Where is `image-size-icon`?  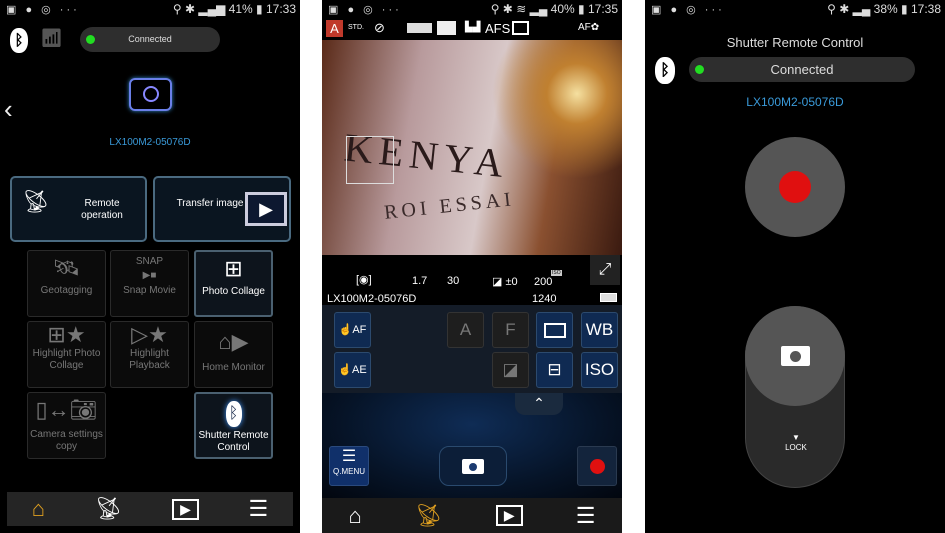 image-size-icon is located at coordinates (446, 28).